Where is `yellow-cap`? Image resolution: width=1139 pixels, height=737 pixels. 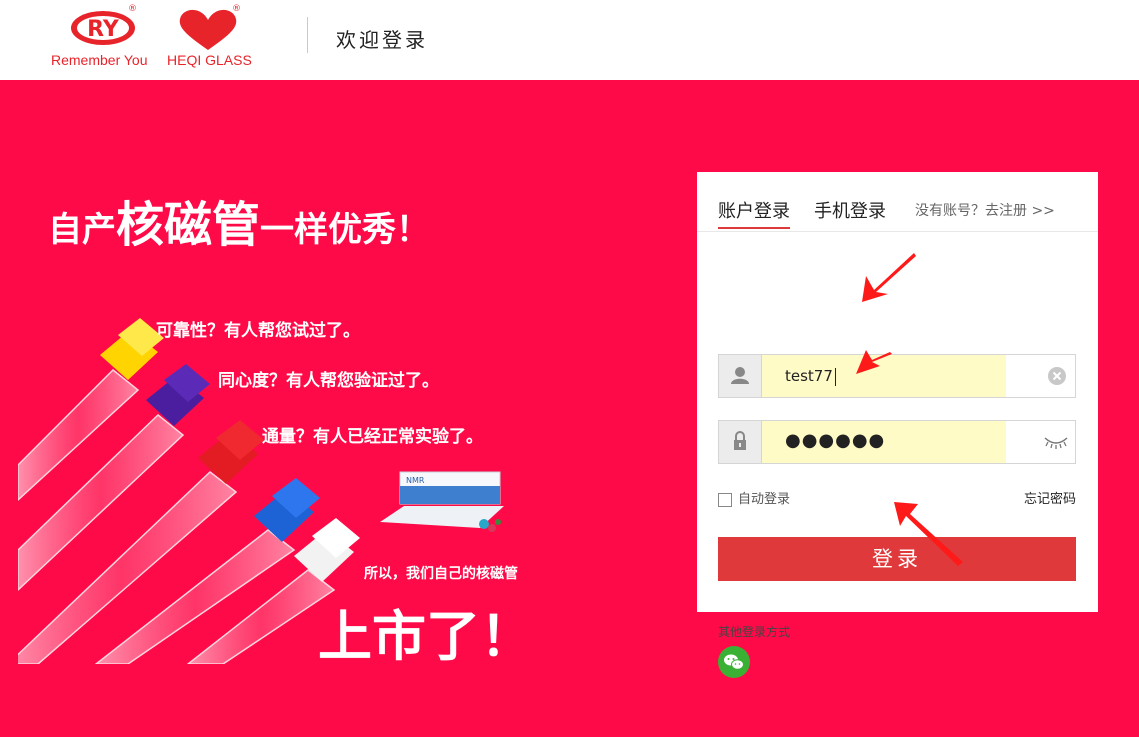 yellow-cap is located at coordinates (132, 349).